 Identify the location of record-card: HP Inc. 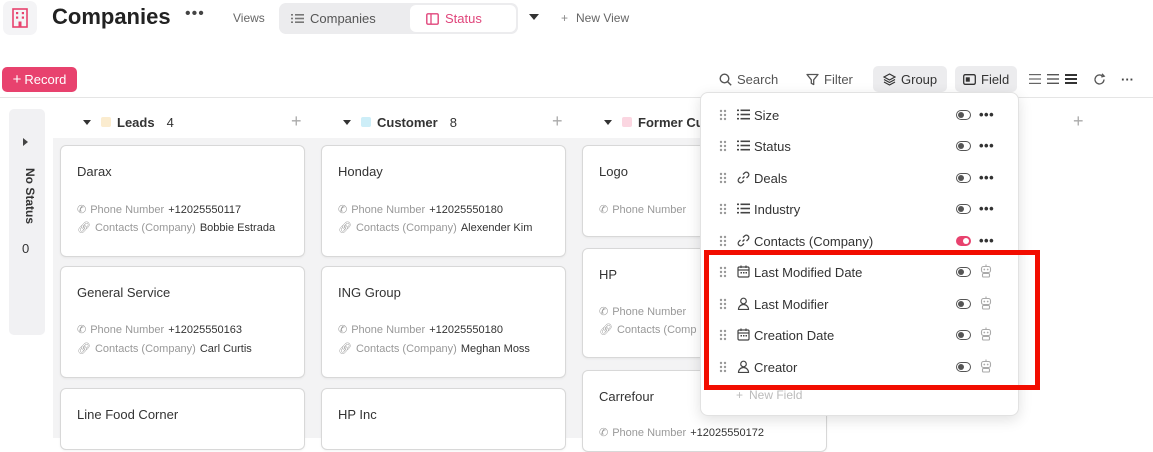
(443, 419).